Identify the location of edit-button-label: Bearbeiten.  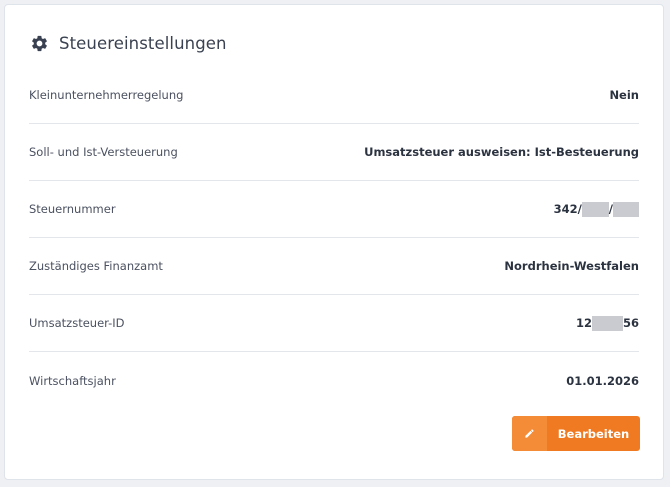
(593, 433).